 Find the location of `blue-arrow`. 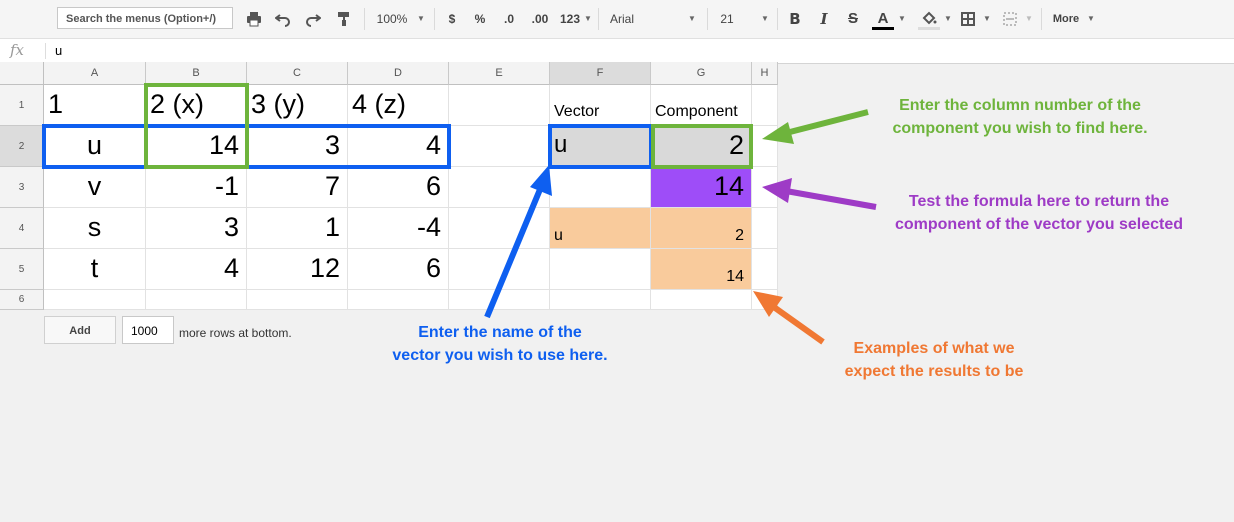

blue-arrow is located at coordinates (518, 242).